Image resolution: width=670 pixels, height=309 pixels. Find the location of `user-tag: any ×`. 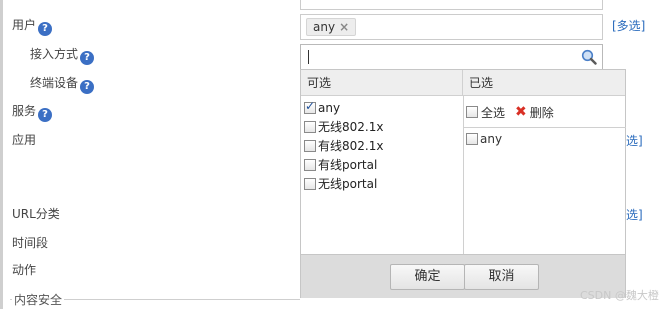

user-tag: any × is located at coordinates (331, 27).